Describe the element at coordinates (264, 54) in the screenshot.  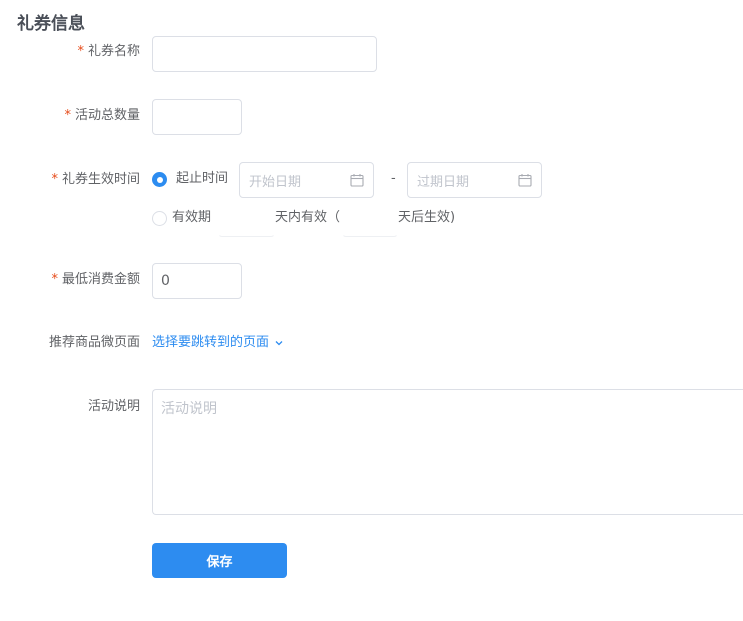
I see `coupon-name-input` at that location.